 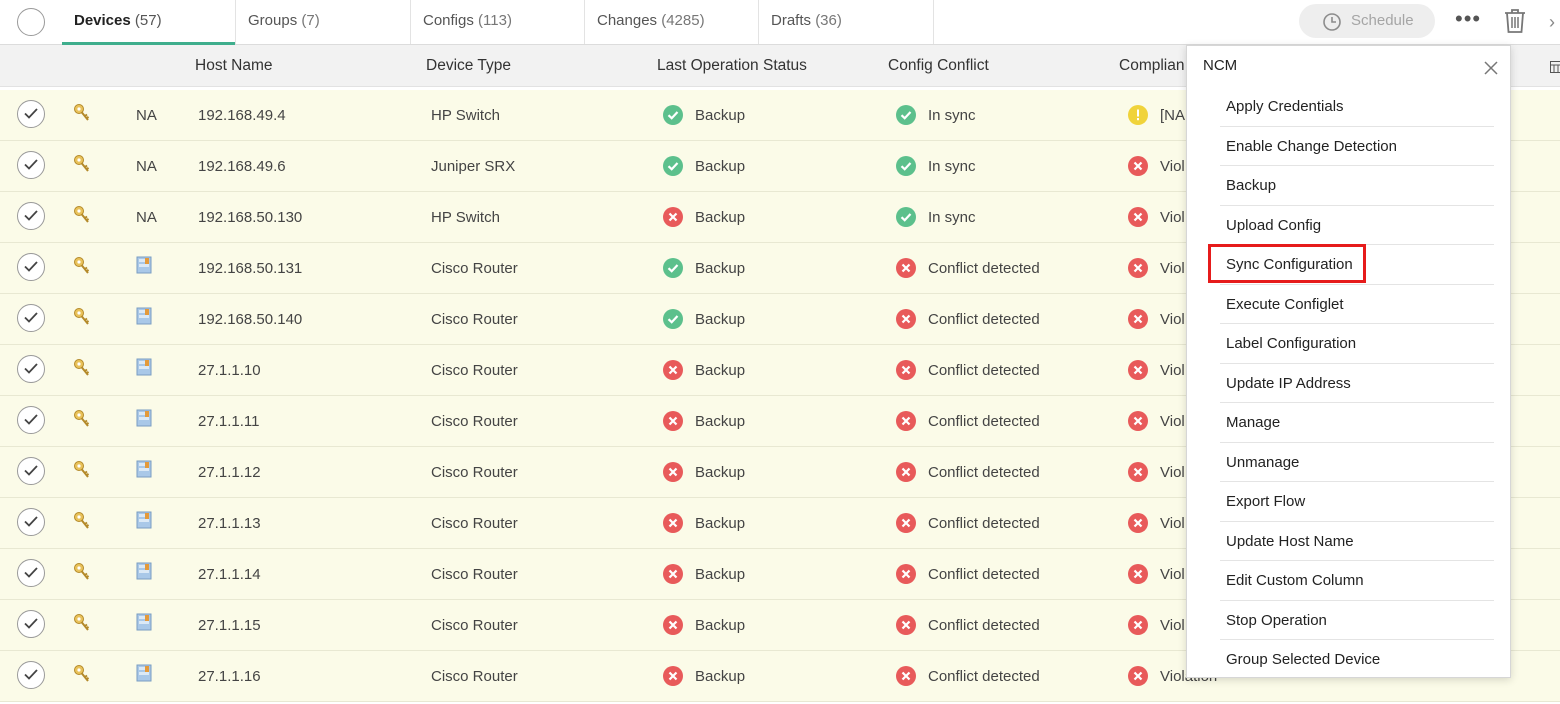 What do you see at coordinates (1357, 462) in the screenshot?
I see `menu-item-unmanage: Unmanage` at bounding box center [1357, 462].